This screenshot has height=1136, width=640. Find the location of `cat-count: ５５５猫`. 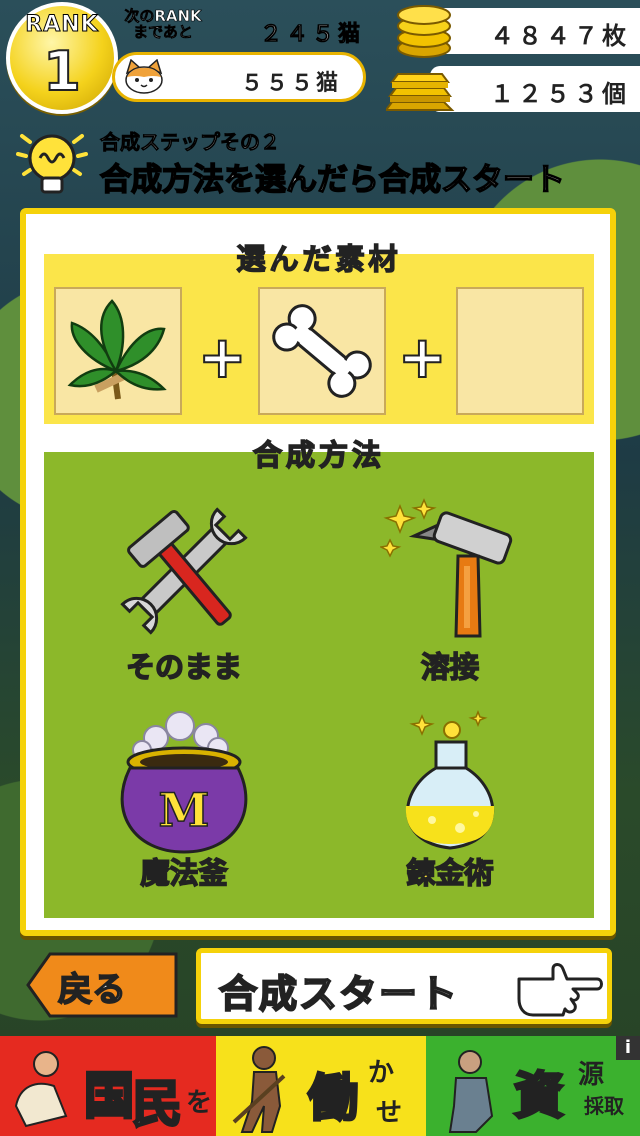

cat-count: ５５５猫 is located at coordinates (290, 83).